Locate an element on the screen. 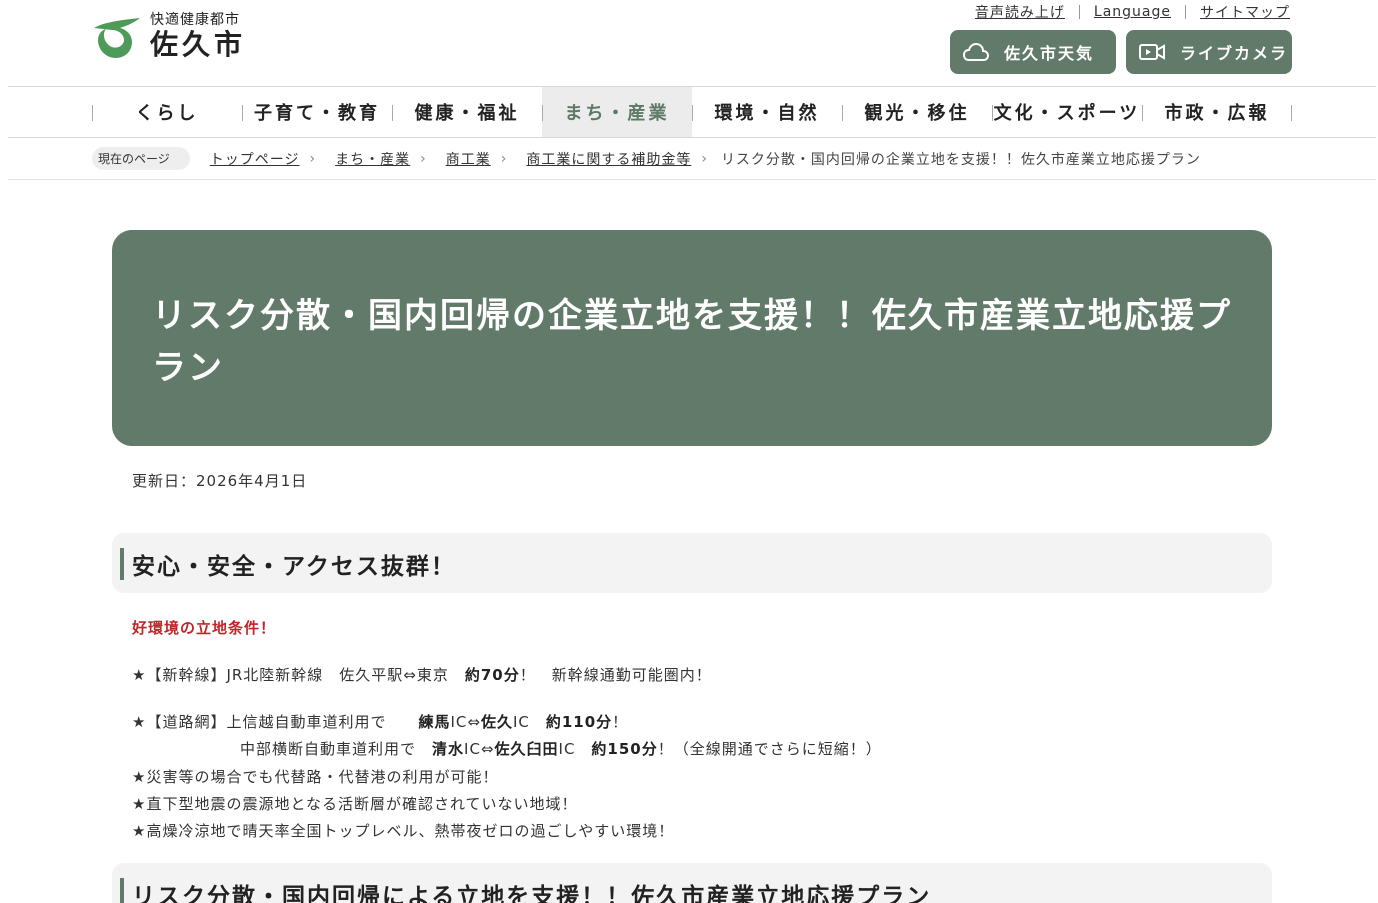 This screenshot has width=1378, height=903. road2-text: 中部横断自動車道利用で is located at coordinates (336, 749).